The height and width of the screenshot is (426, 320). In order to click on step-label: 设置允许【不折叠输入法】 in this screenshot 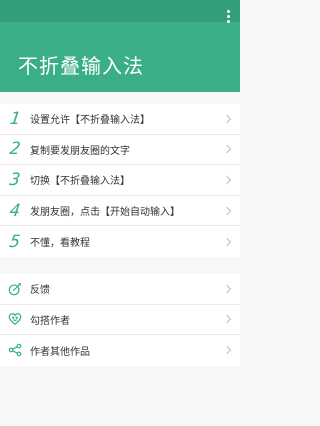, I will do `click(90, 121)`.